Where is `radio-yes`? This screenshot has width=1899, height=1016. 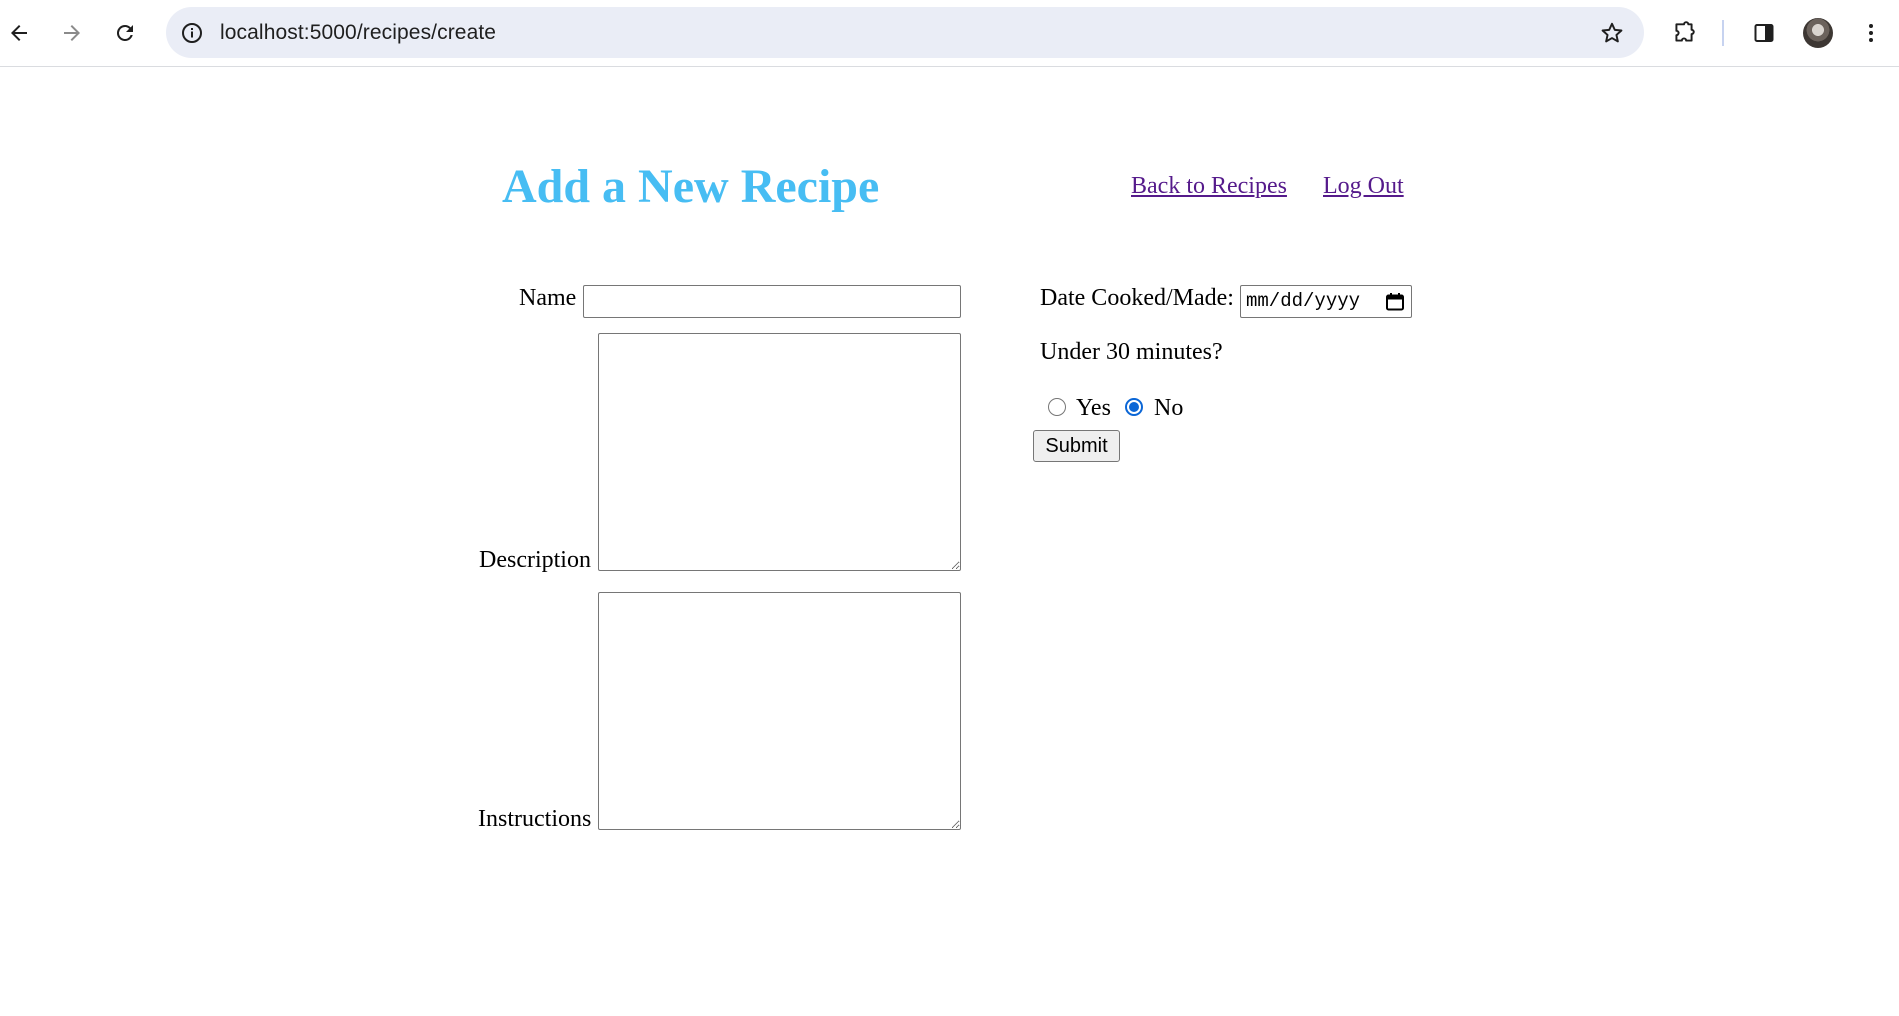 radio-yes is located at coordinates (1057, 407).